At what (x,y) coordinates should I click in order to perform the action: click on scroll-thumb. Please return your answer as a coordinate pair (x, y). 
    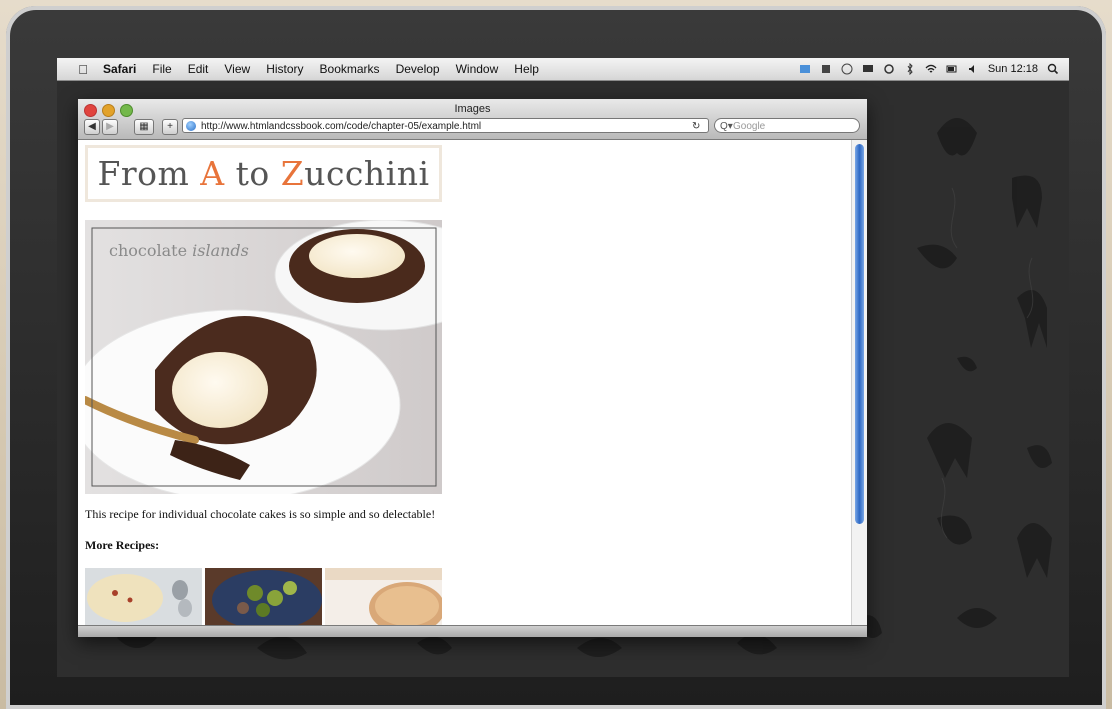
    Looking at the image, I should click on (859, 334).